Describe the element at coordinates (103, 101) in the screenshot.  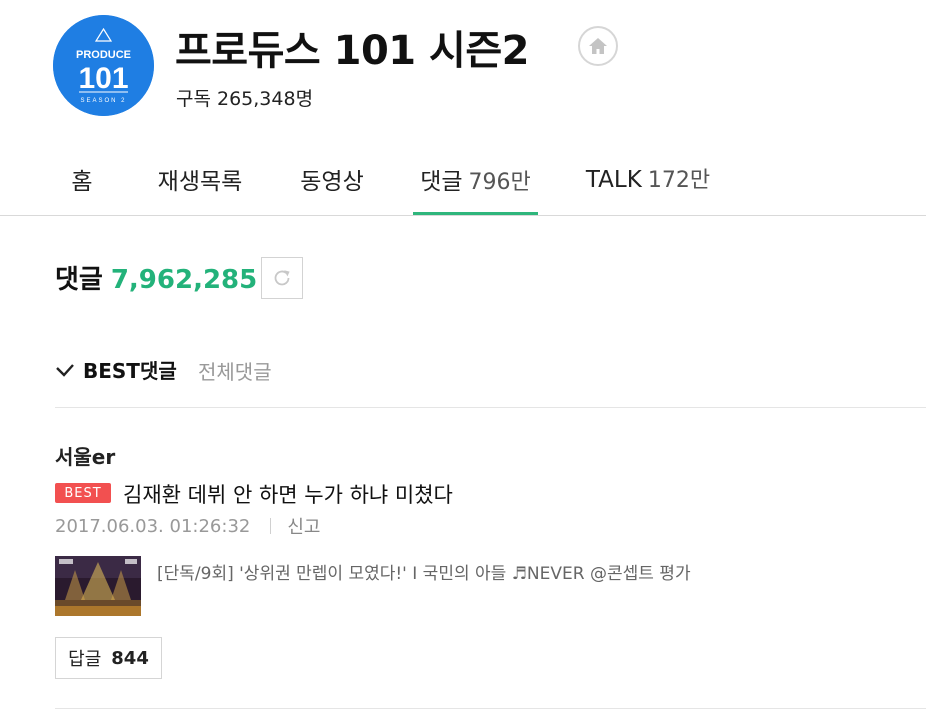
I see `logo-text-bottom: SEASON 2` at that location.